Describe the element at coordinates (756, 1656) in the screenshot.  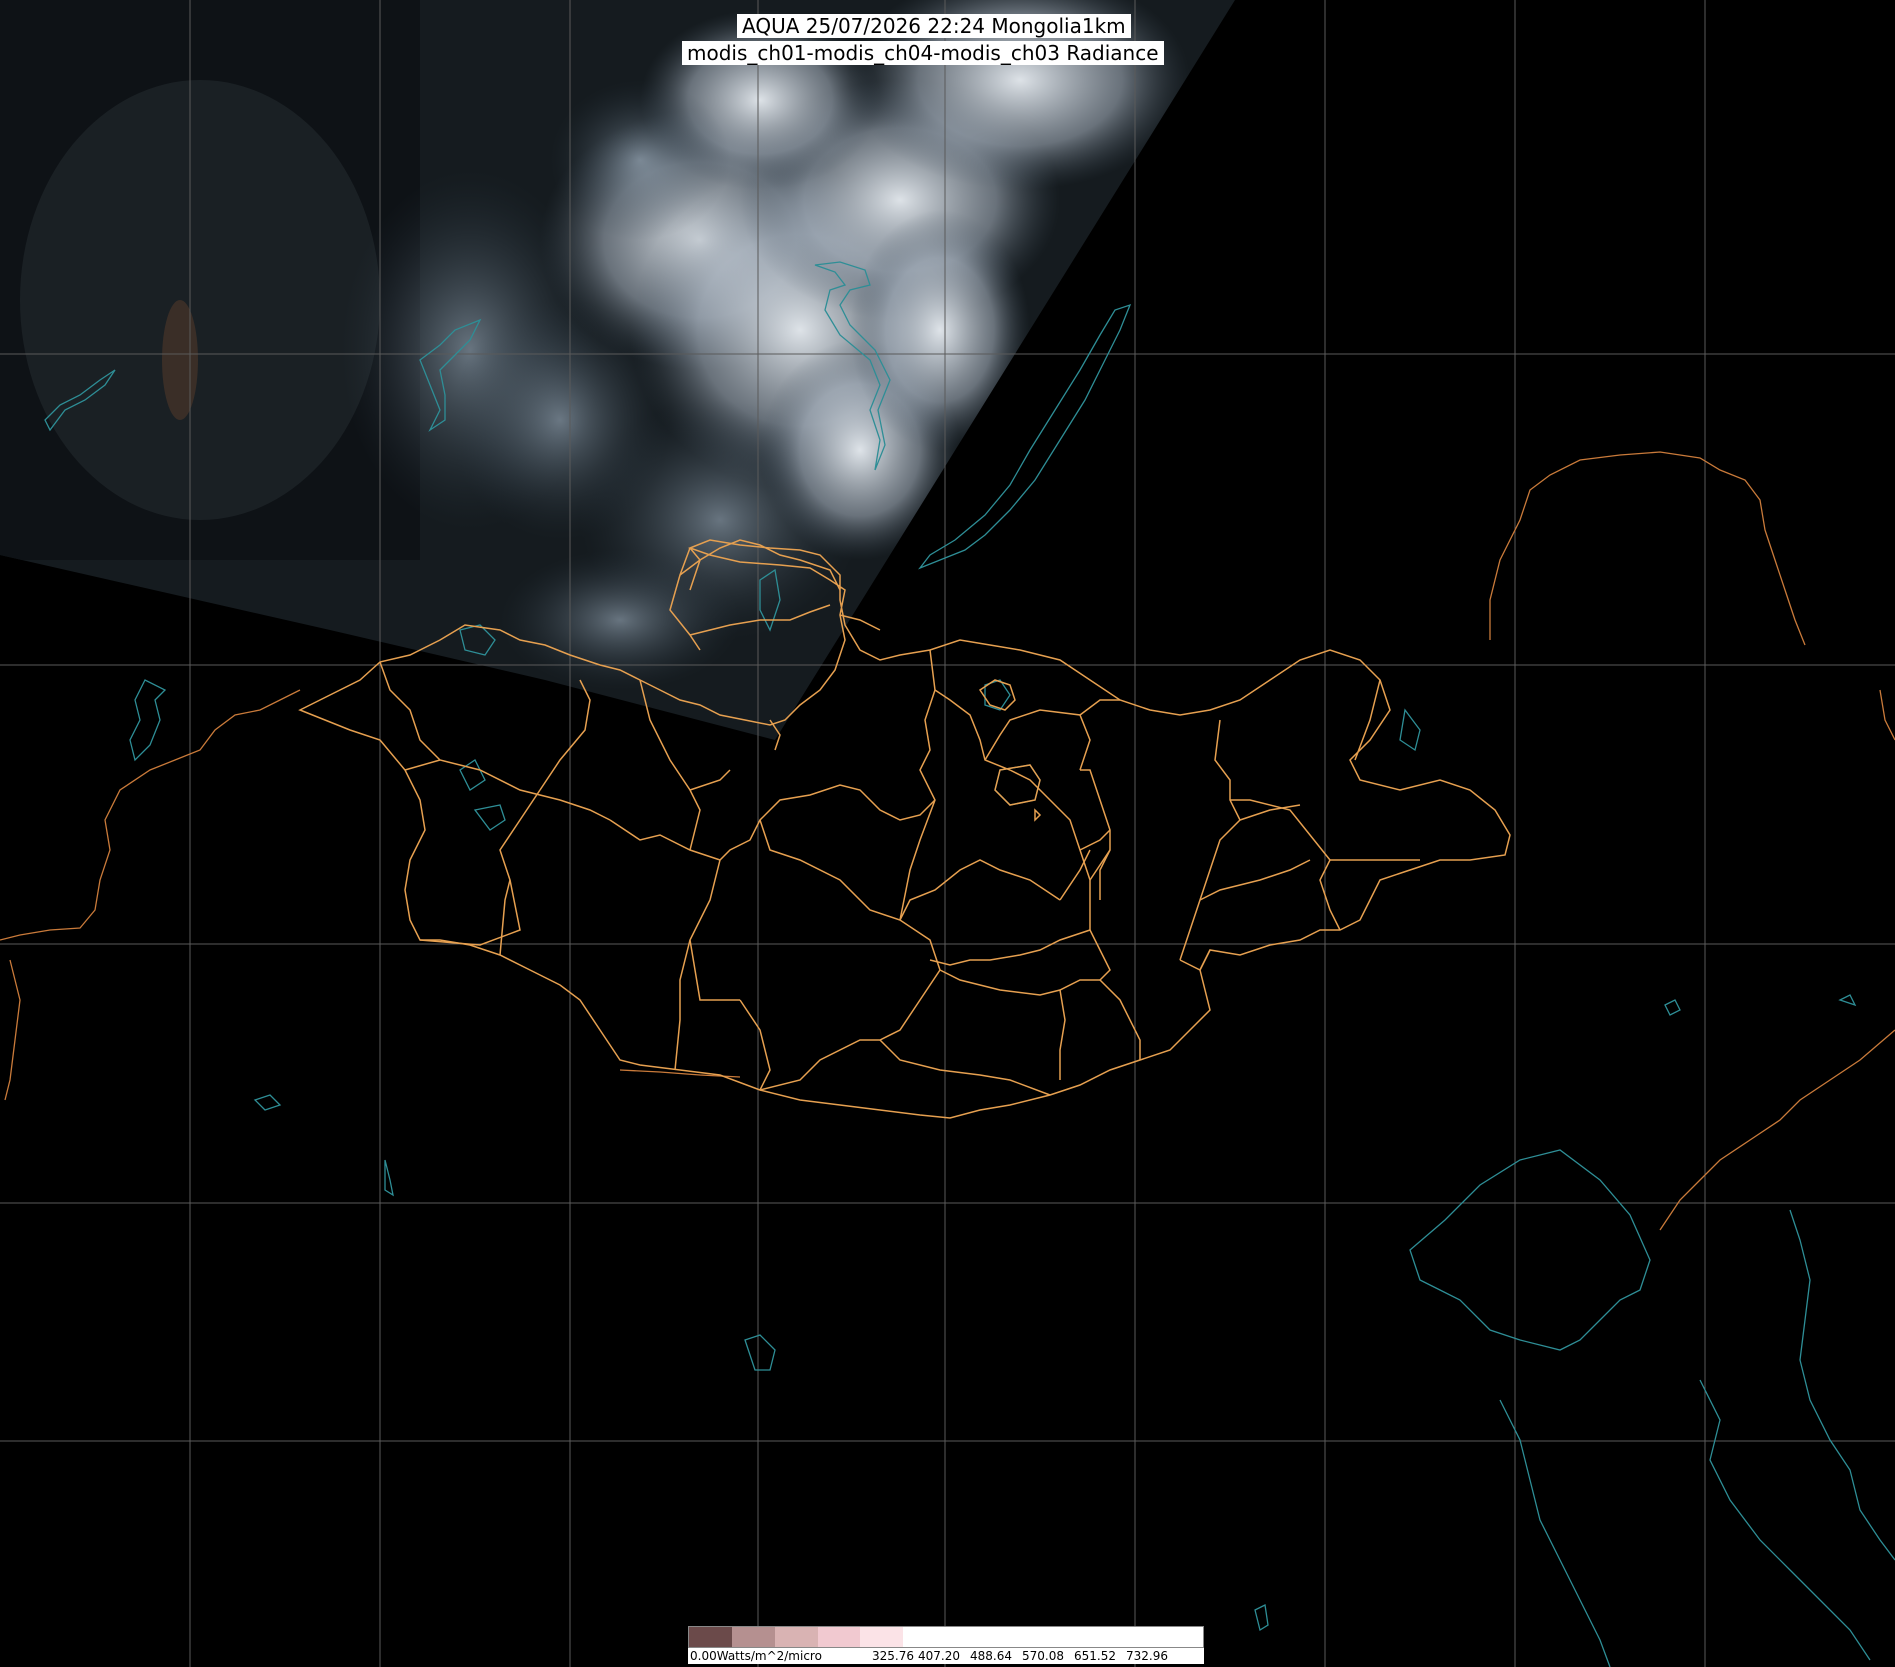
I see `colorbar-unit-label: 0.00Watts/m^2/micro` at that location.